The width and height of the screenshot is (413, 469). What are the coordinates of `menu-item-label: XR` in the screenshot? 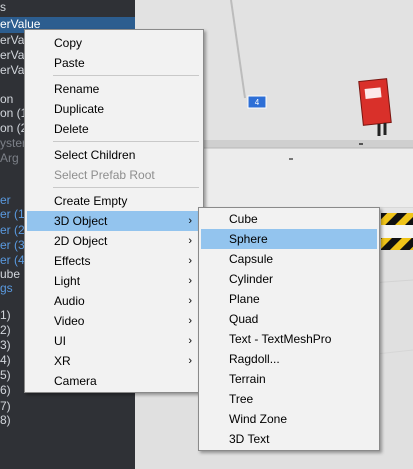 It's located at (62, 361).